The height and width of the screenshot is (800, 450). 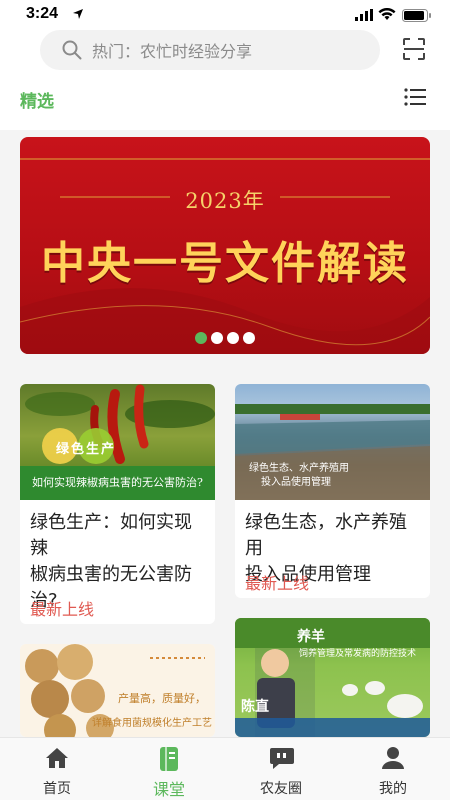 I want to click on tab-label: 我的, so click(x=393, y=789).